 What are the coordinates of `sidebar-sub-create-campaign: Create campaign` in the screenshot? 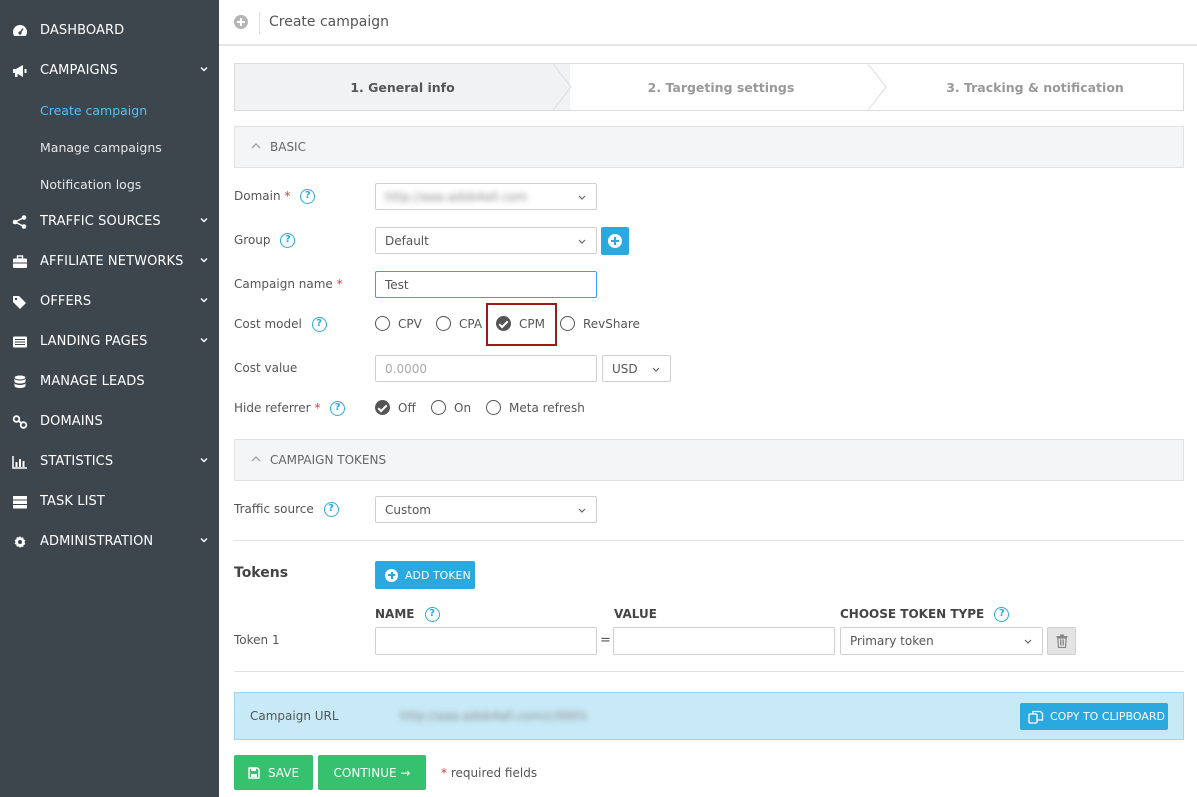 It's located at (93, 110).